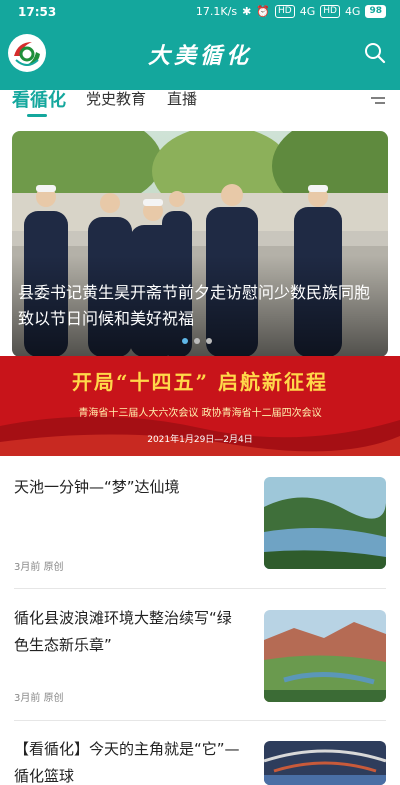  I want to click on tab-party-history: 党史教育, so click(116, 98).